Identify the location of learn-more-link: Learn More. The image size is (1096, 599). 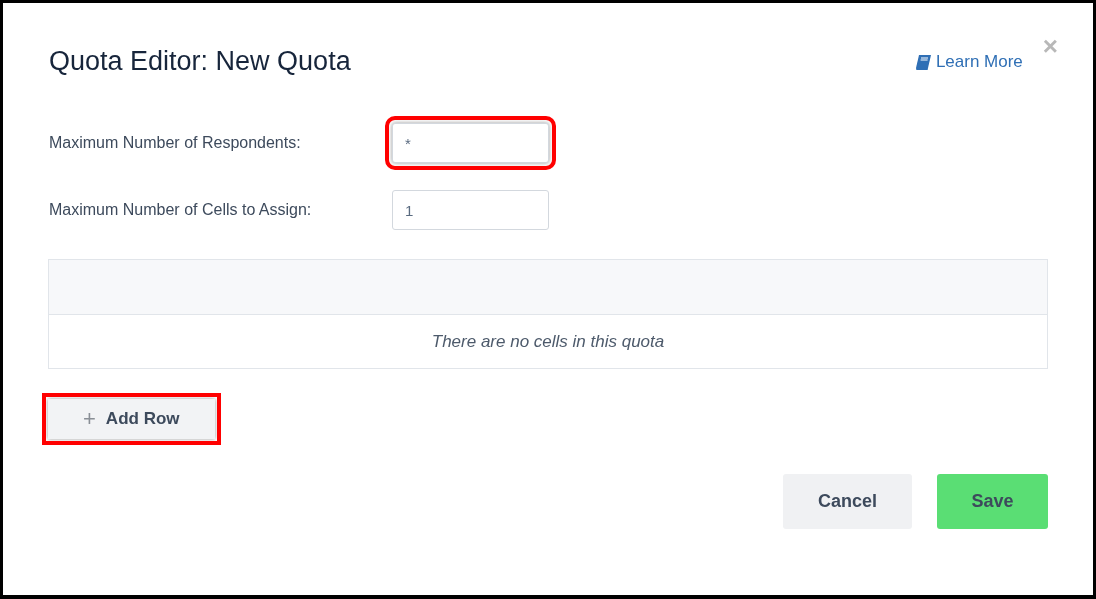
(968, 62).